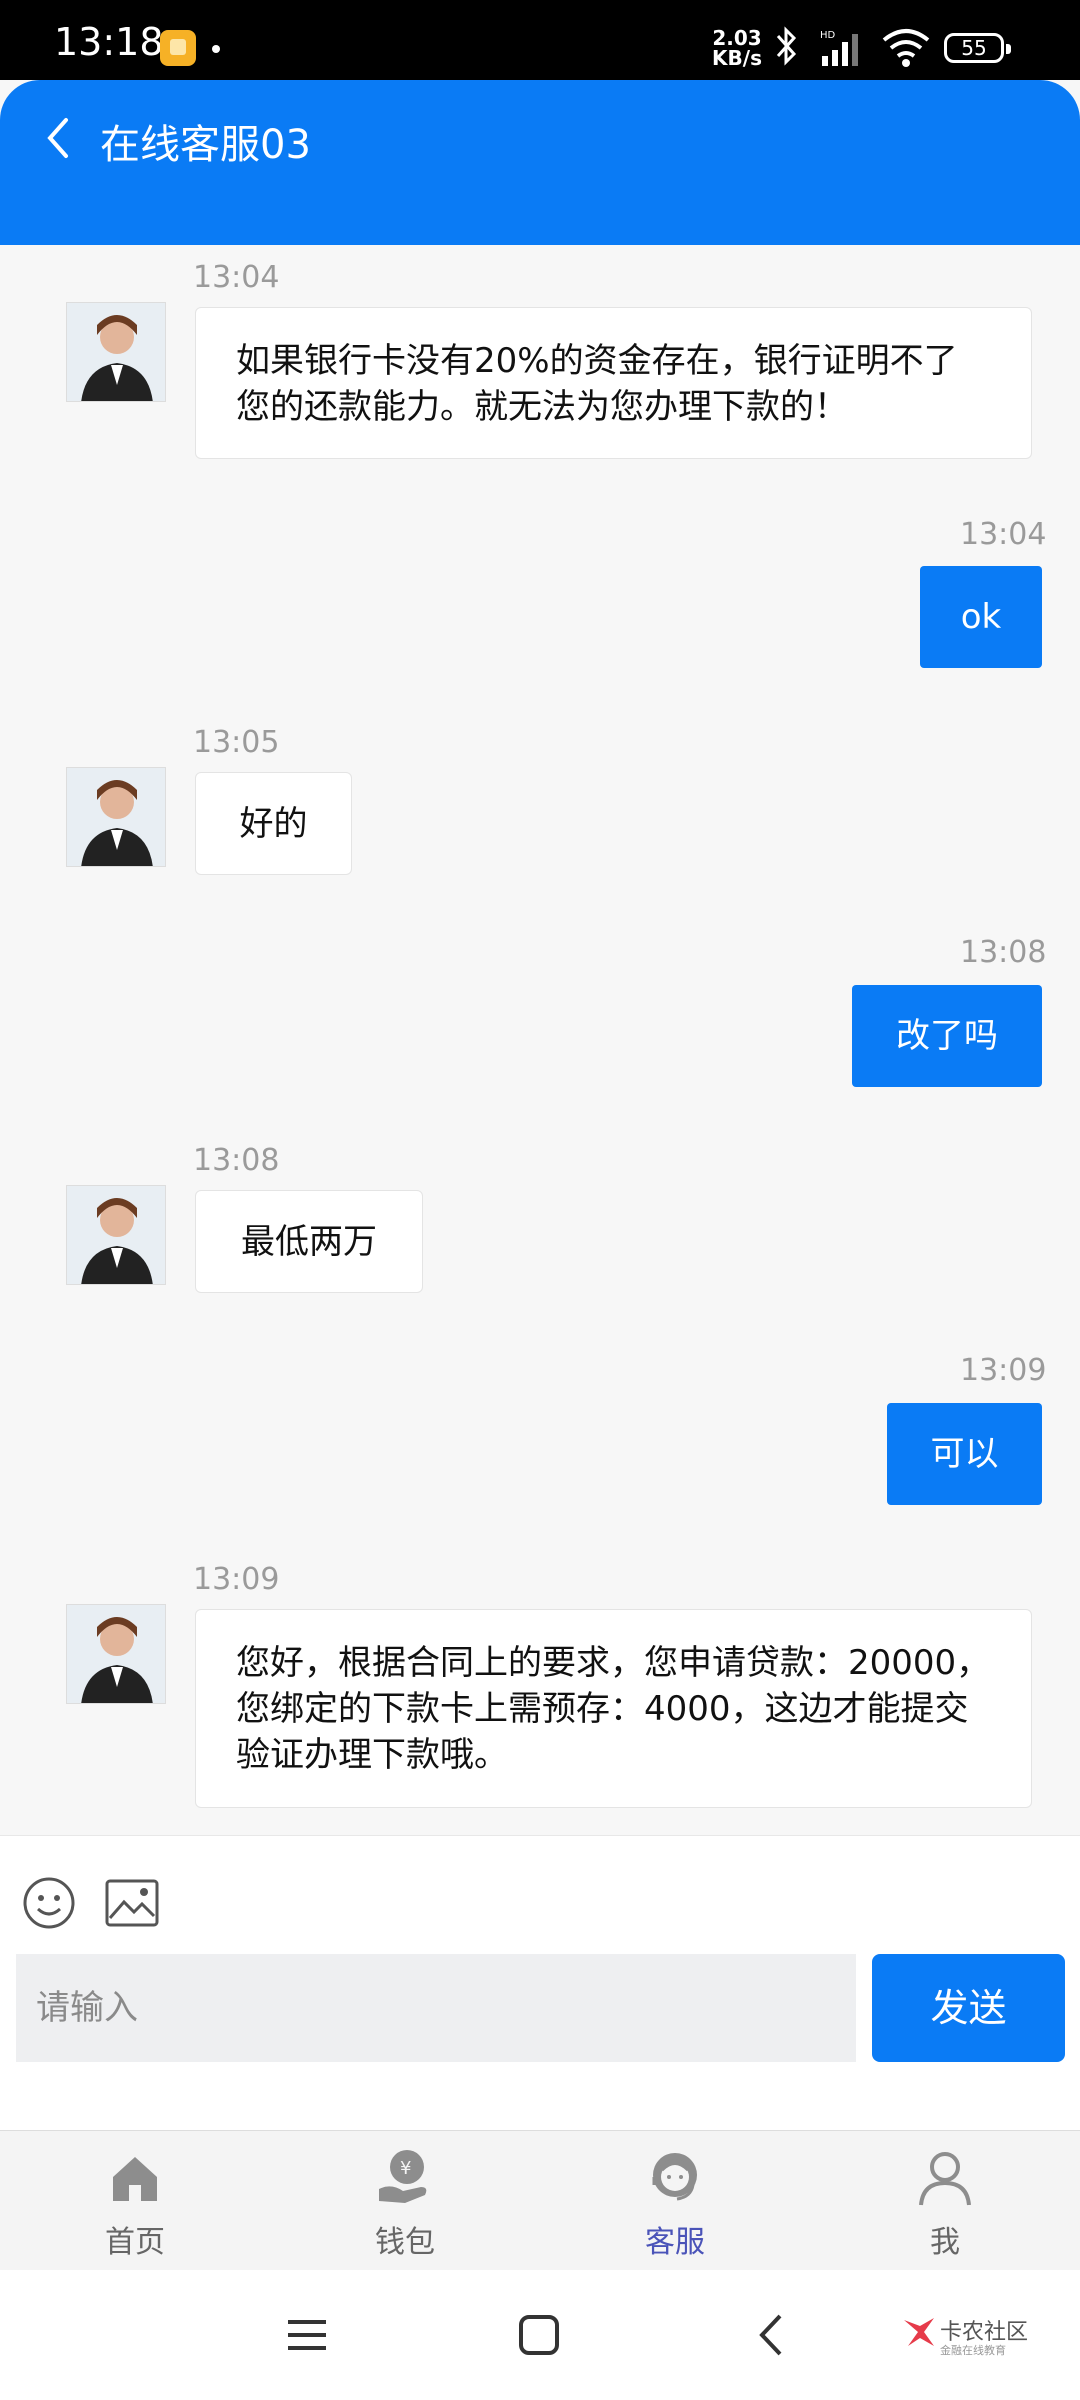 The height and width of the screenshot is (2400, 1080). What do you see at coordinates (132, 1903) in the screenshot?
I see `image-icon` at bounding box center [132, 1903].